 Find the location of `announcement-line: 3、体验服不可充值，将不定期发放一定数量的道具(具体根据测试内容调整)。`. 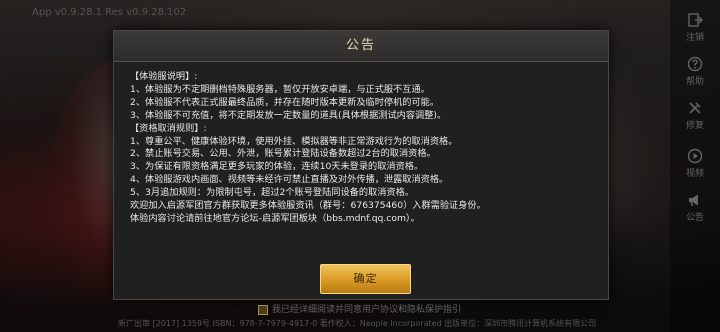

announcement-line: 3、体验服不可充值，将不定期发放一定数量的道具(具体根据测试内容调整)。 is located at coordinates (288, 115).